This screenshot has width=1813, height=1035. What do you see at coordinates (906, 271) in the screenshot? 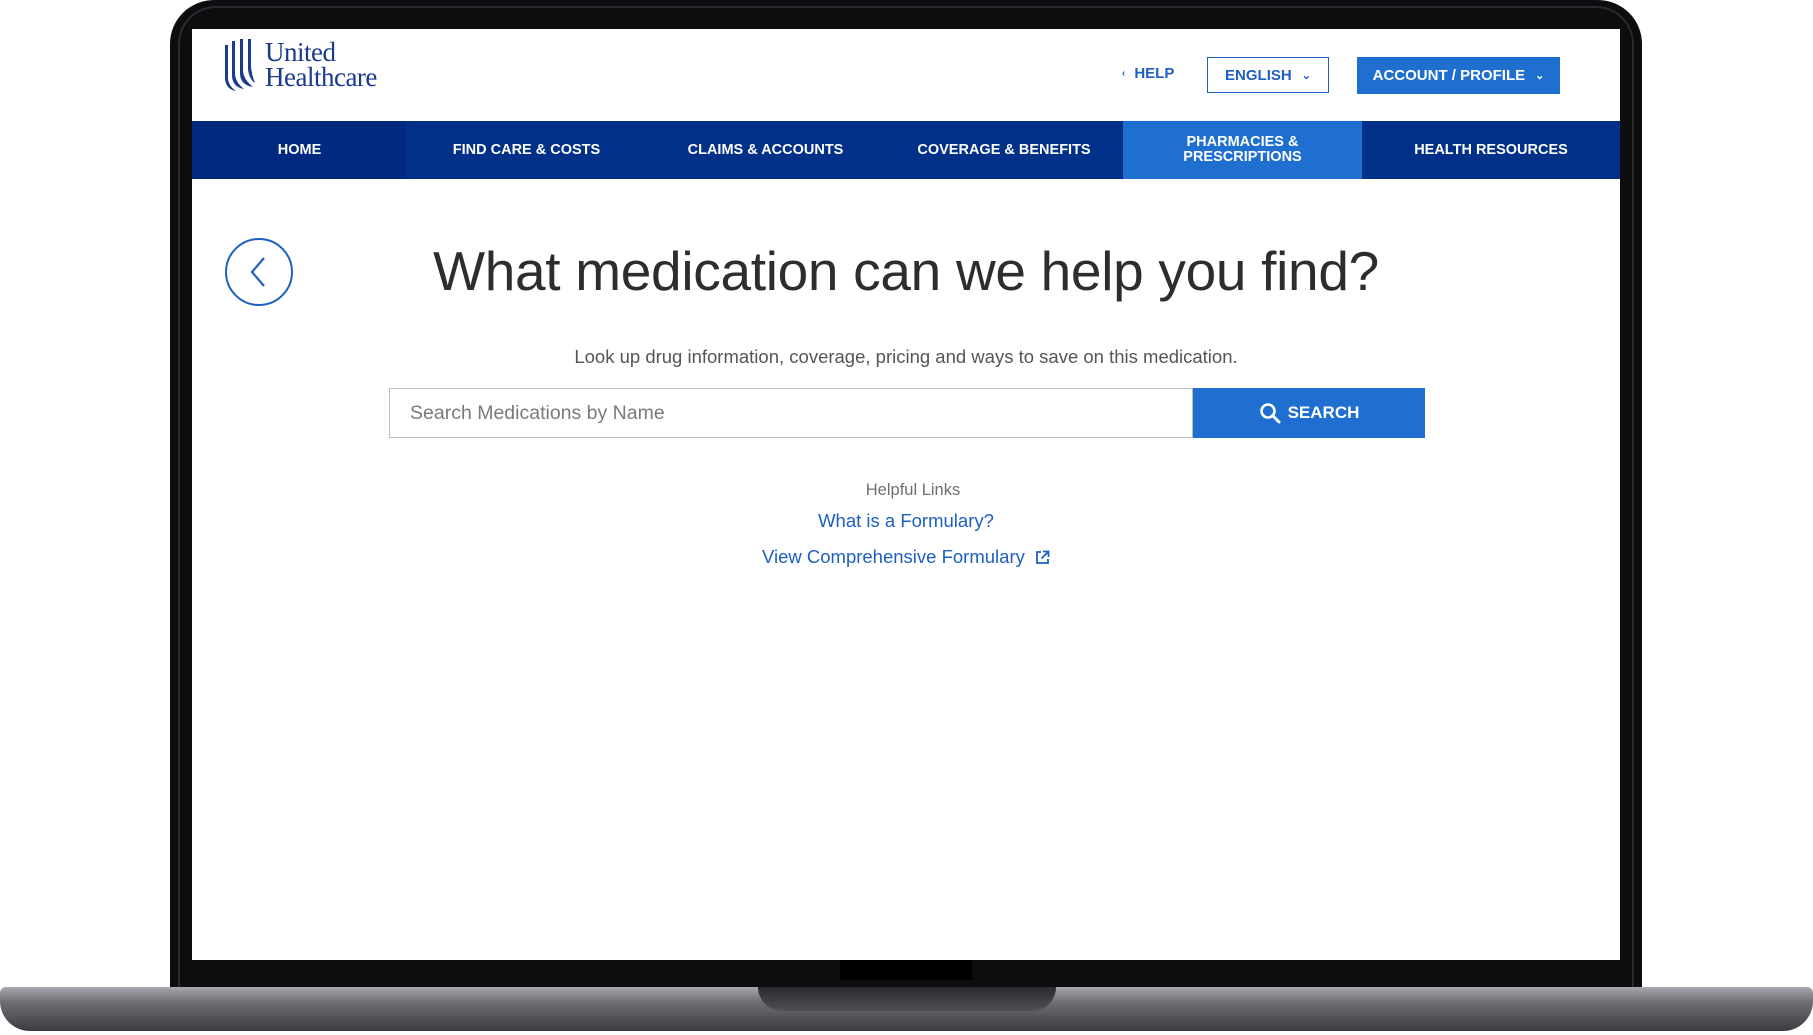
I see `page-title: What medication can we help you find?` at bounding box center [906, 271].